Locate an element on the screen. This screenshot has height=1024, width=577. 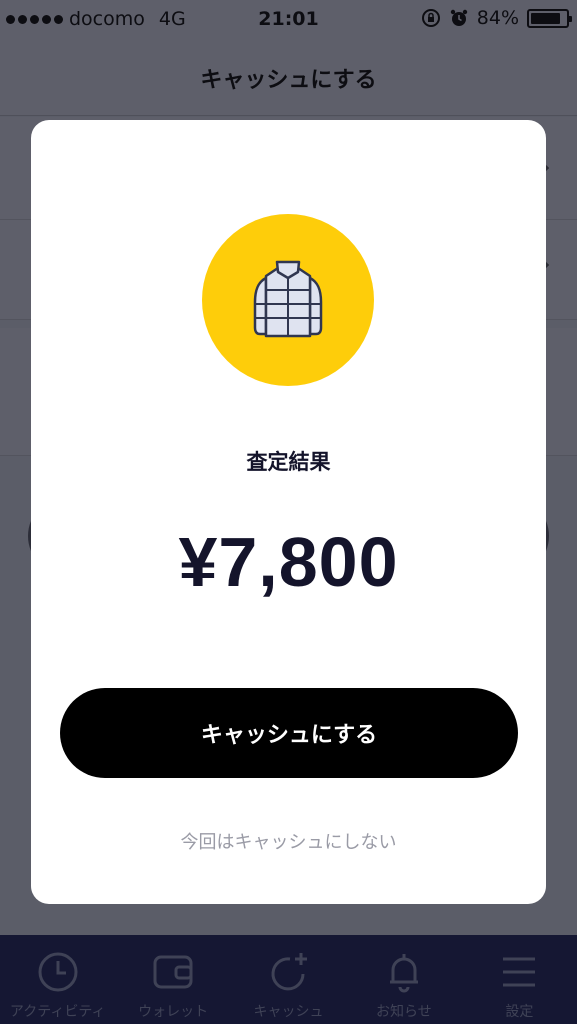
menu-icon is located at coordinates (519, 972).